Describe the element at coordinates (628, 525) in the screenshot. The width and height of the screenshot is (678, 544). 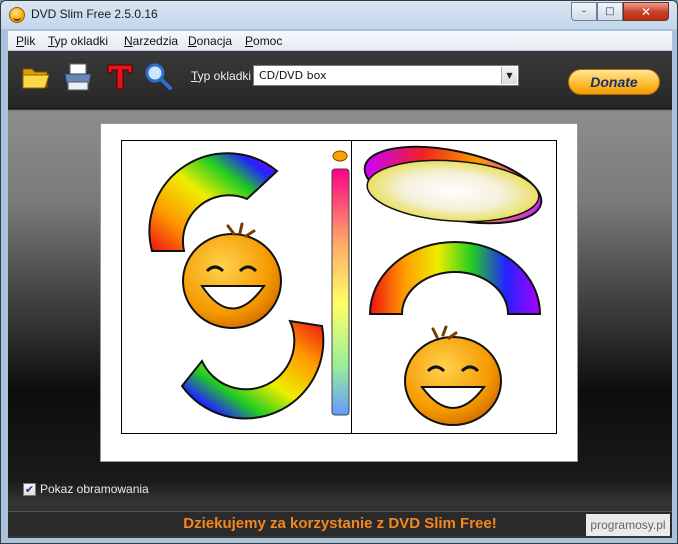
I see `watermark-badge: programosy.pl` at that location.